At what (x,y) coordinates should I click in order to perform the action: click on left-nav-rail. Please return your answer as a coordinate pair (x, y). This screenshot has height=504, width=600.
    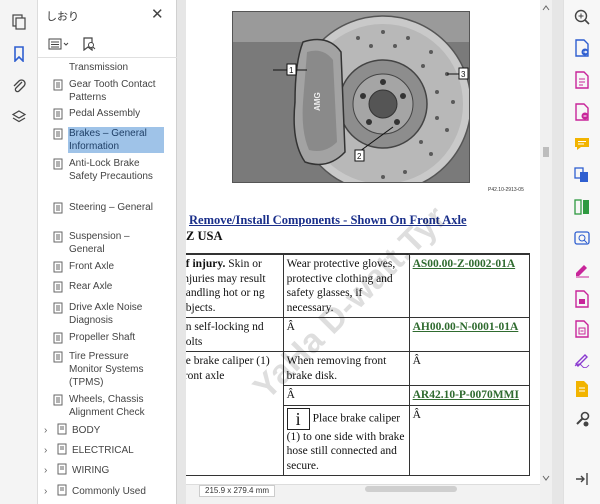
    Looking at the image, I should click on (19, 252).